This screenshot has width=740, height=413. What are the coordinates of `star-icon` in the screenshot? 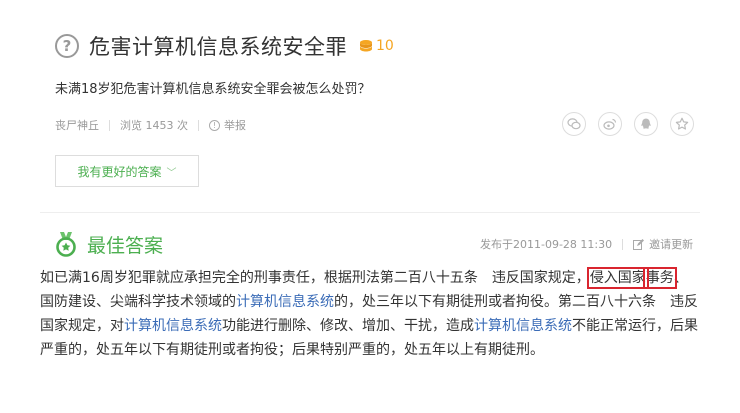 It's located at (682, 123).